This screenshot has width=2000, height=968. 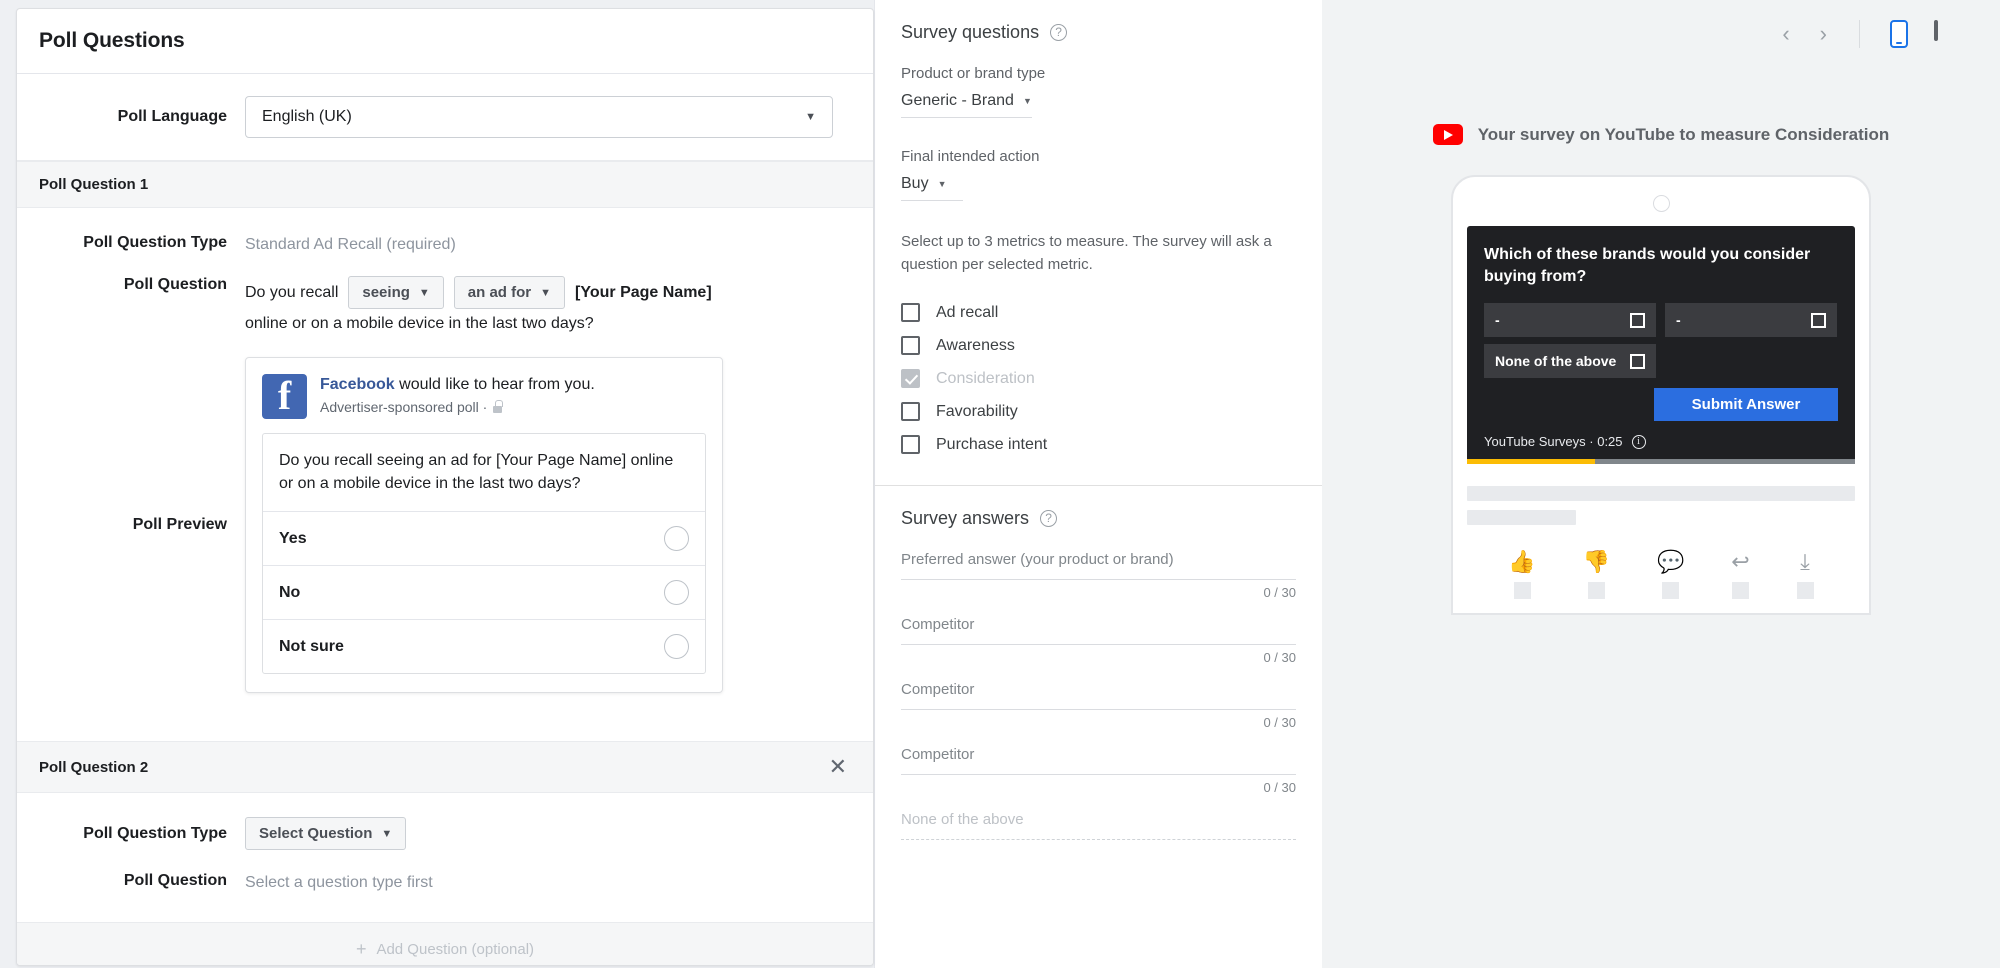 I want to click on product-type-select: Generic - Brand ▼, so click(x=966, y=105).